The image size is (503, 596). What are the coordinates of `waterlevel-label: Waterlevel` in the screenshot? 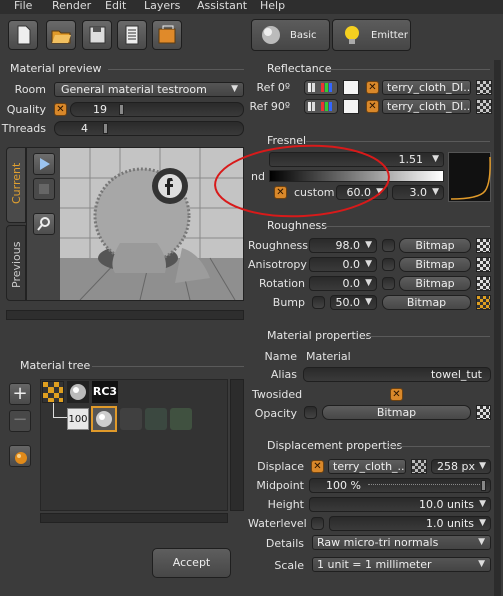 It's located at (277, 523).